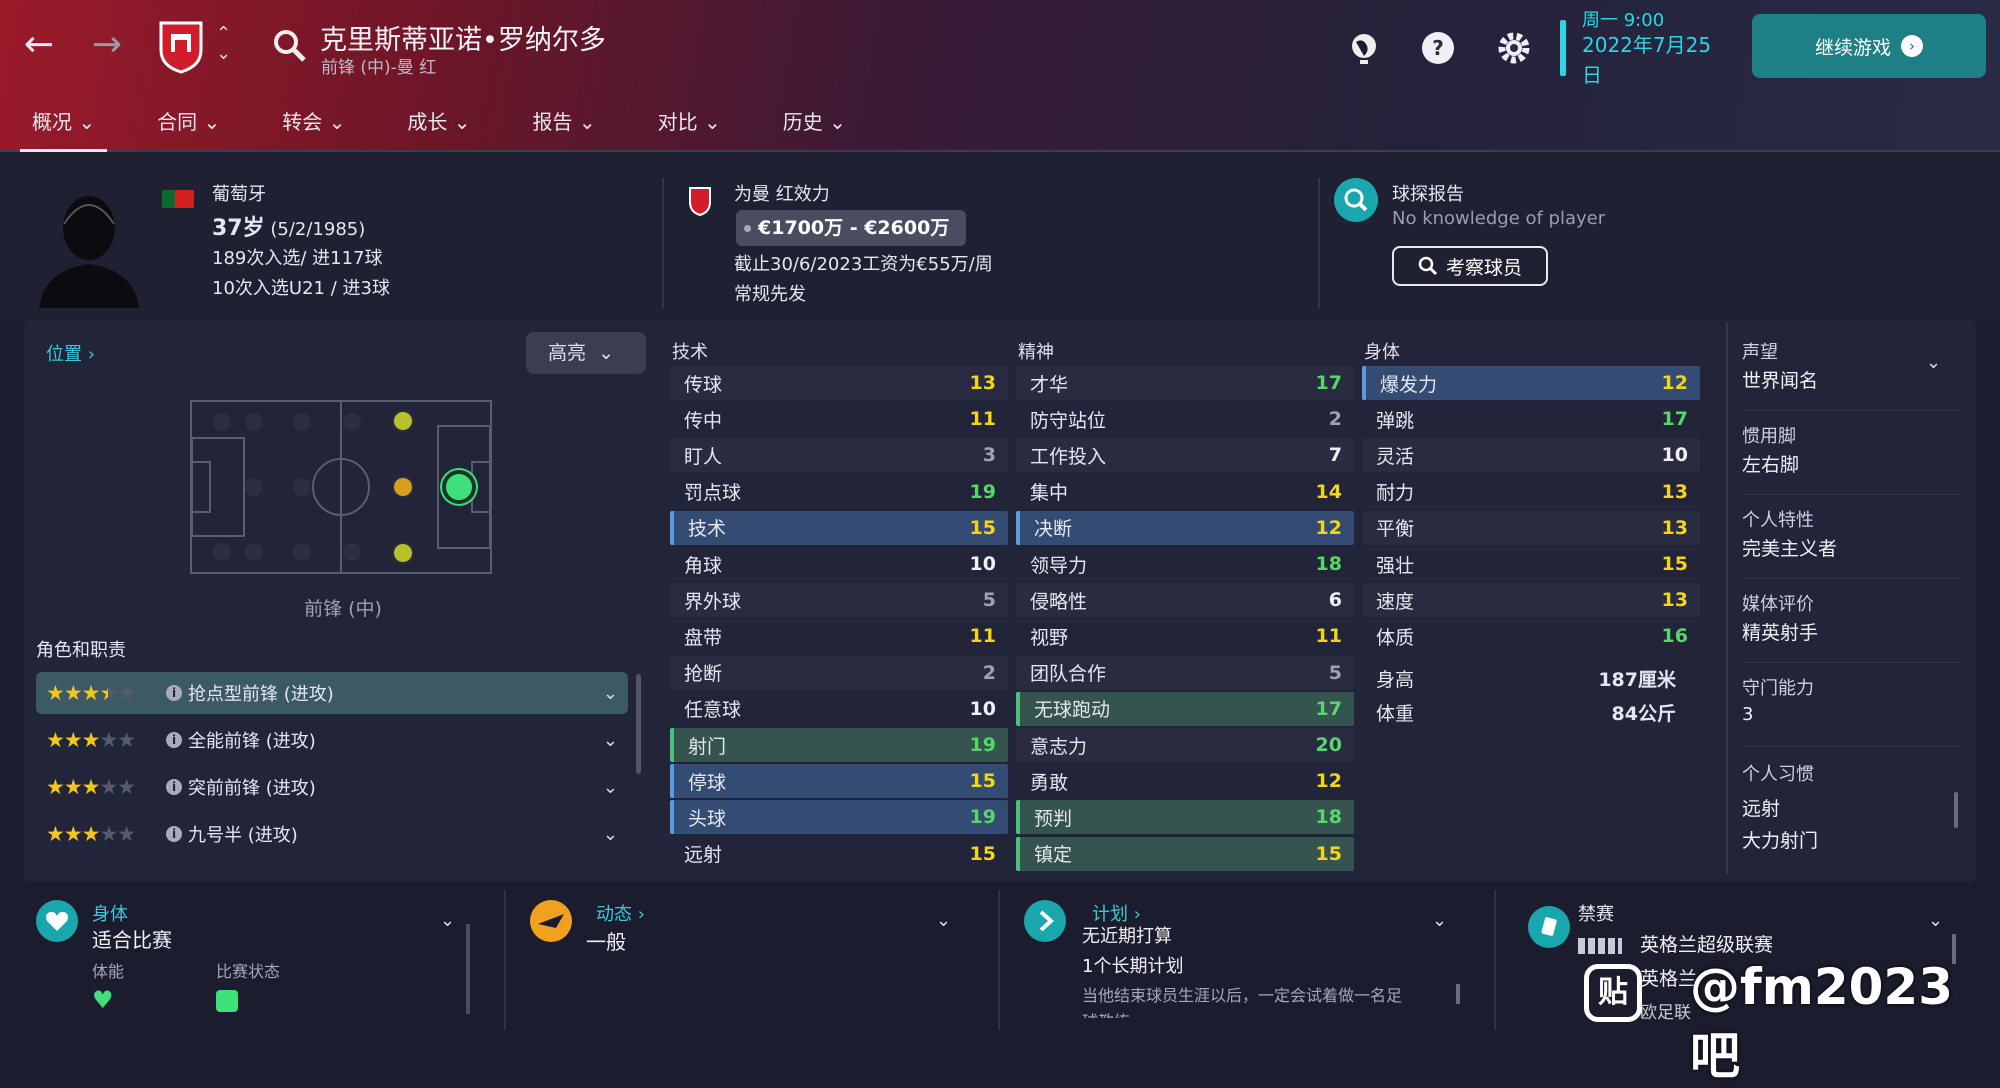 Image resolution: width=2000 pixels, height=1088 pixels. Describe the element at coordinates (839, 672) in the screenshot. I see `attribute-row: 抢断 2` at that location.